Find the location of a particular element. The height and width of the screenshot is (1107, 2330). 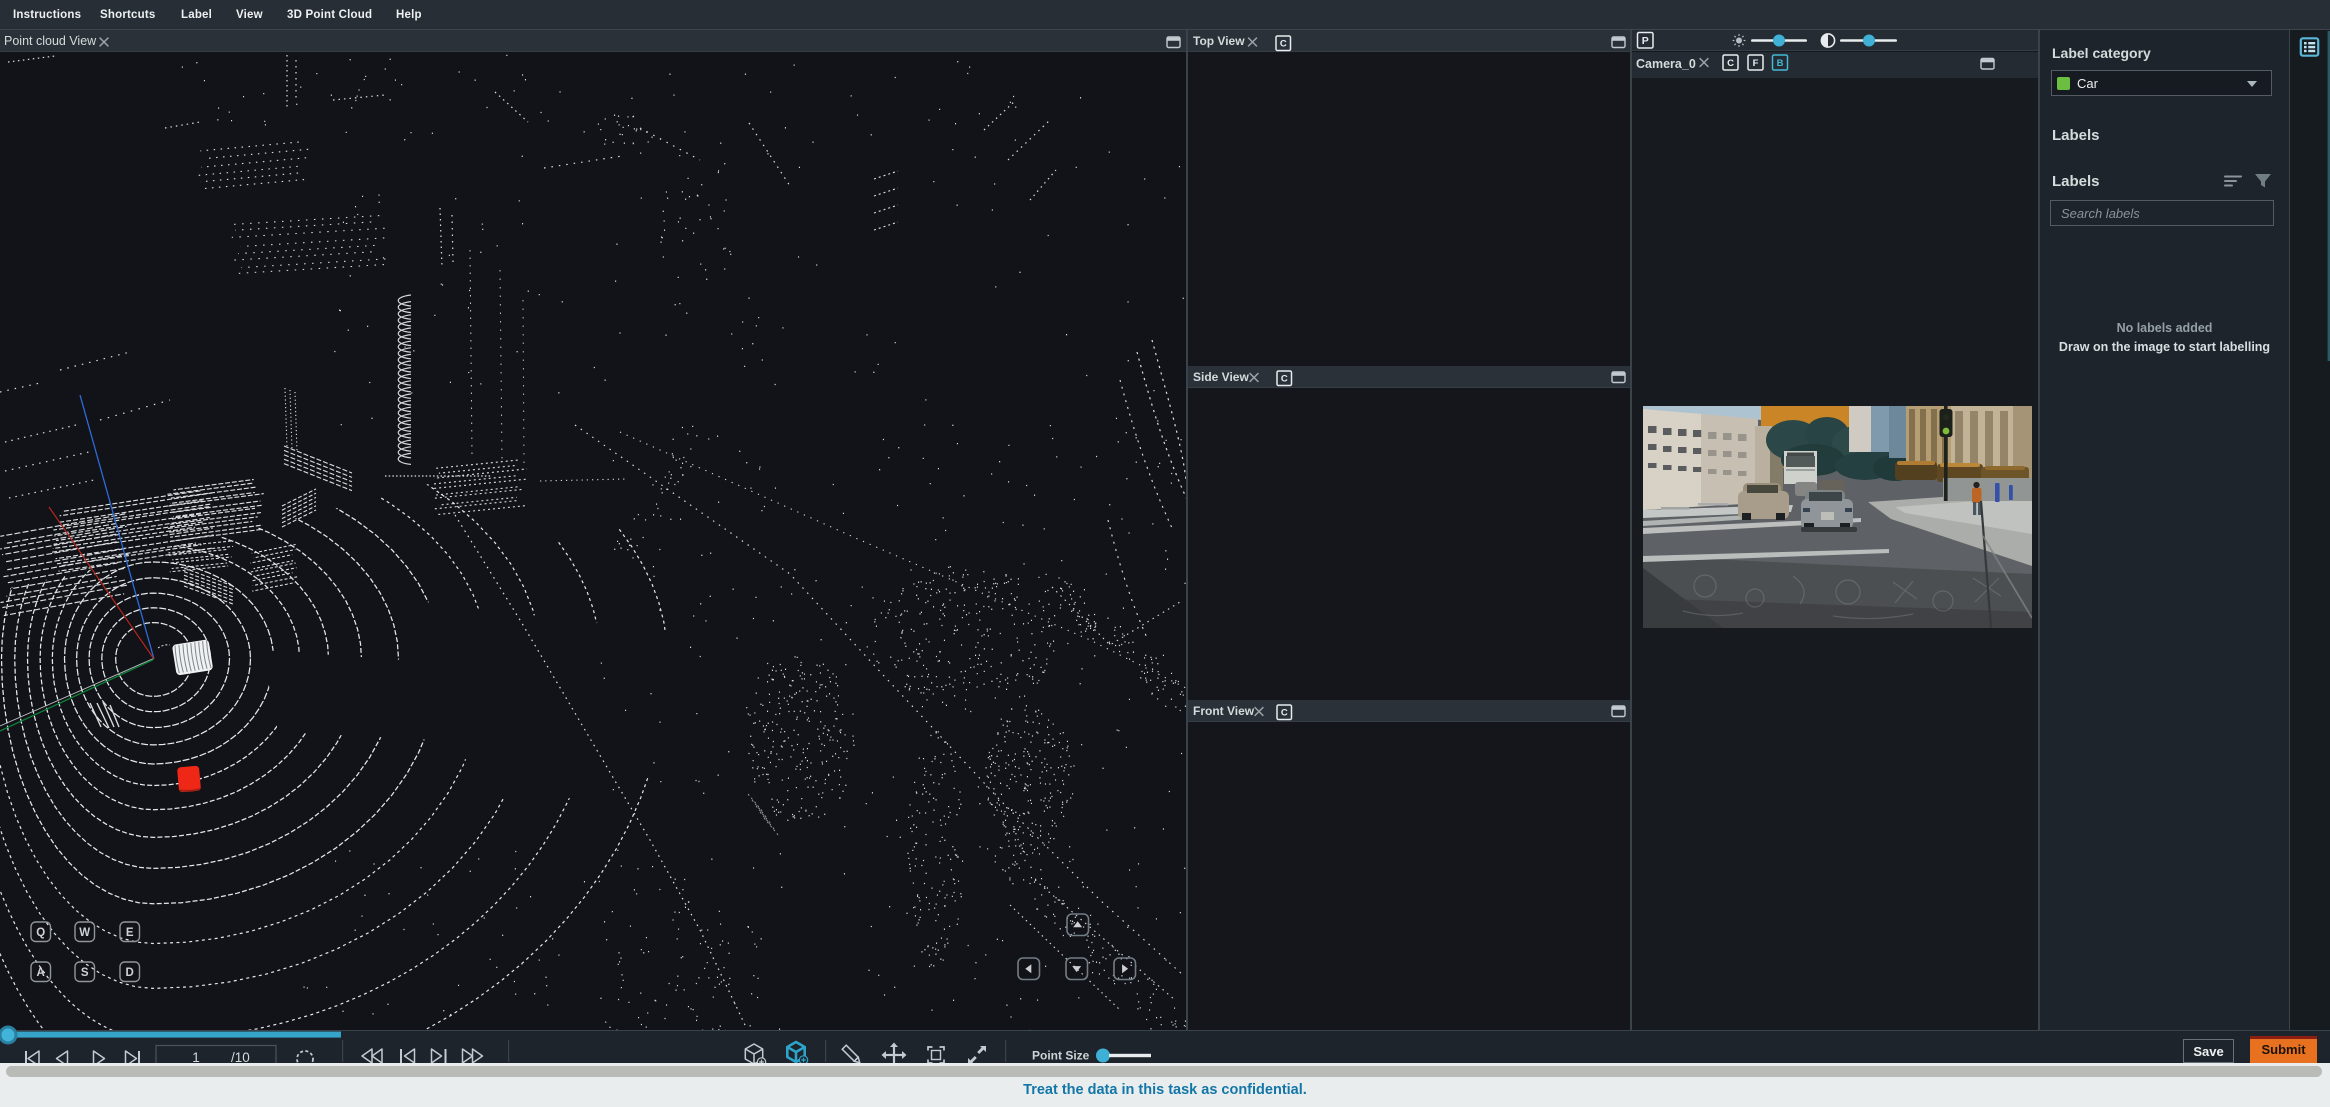

svg-text: B is located at coordinates (1780, 63).